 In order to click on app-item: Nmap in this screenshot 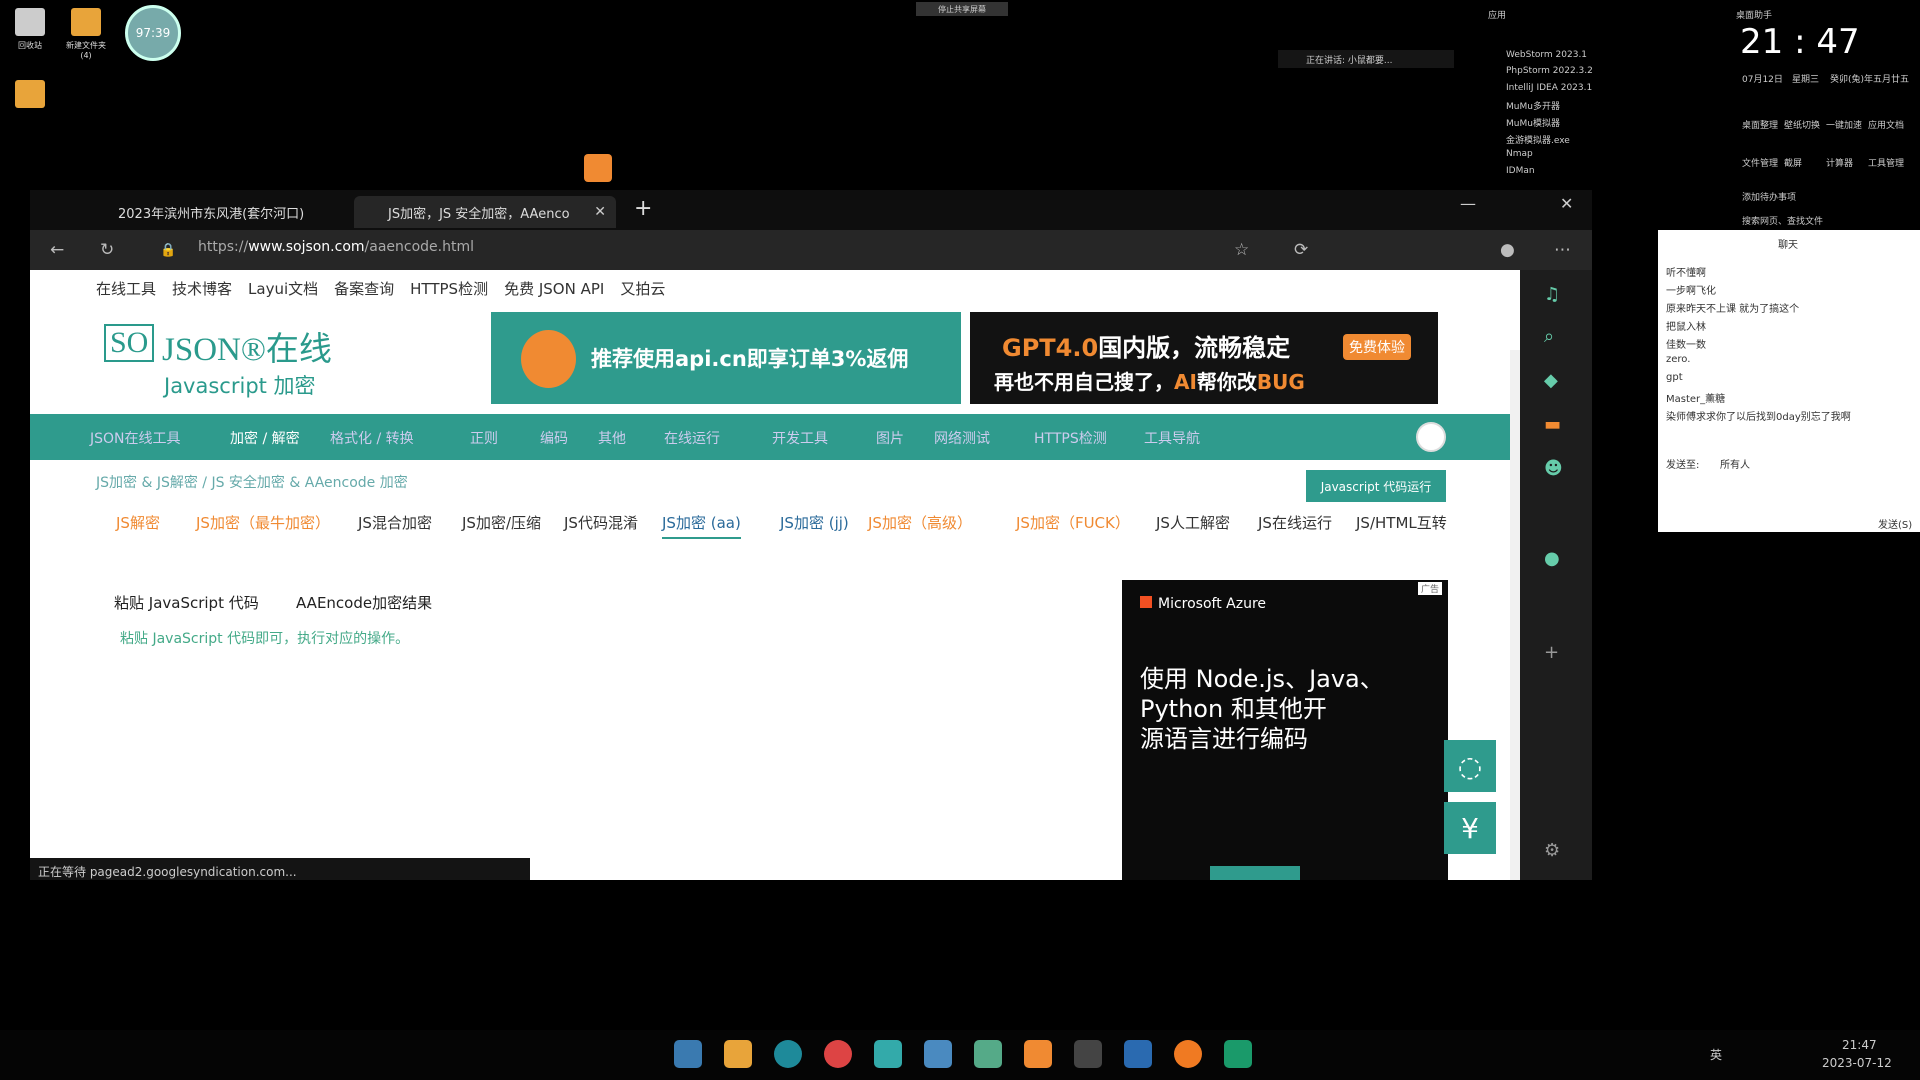, I will do `click(1519, 154)`.